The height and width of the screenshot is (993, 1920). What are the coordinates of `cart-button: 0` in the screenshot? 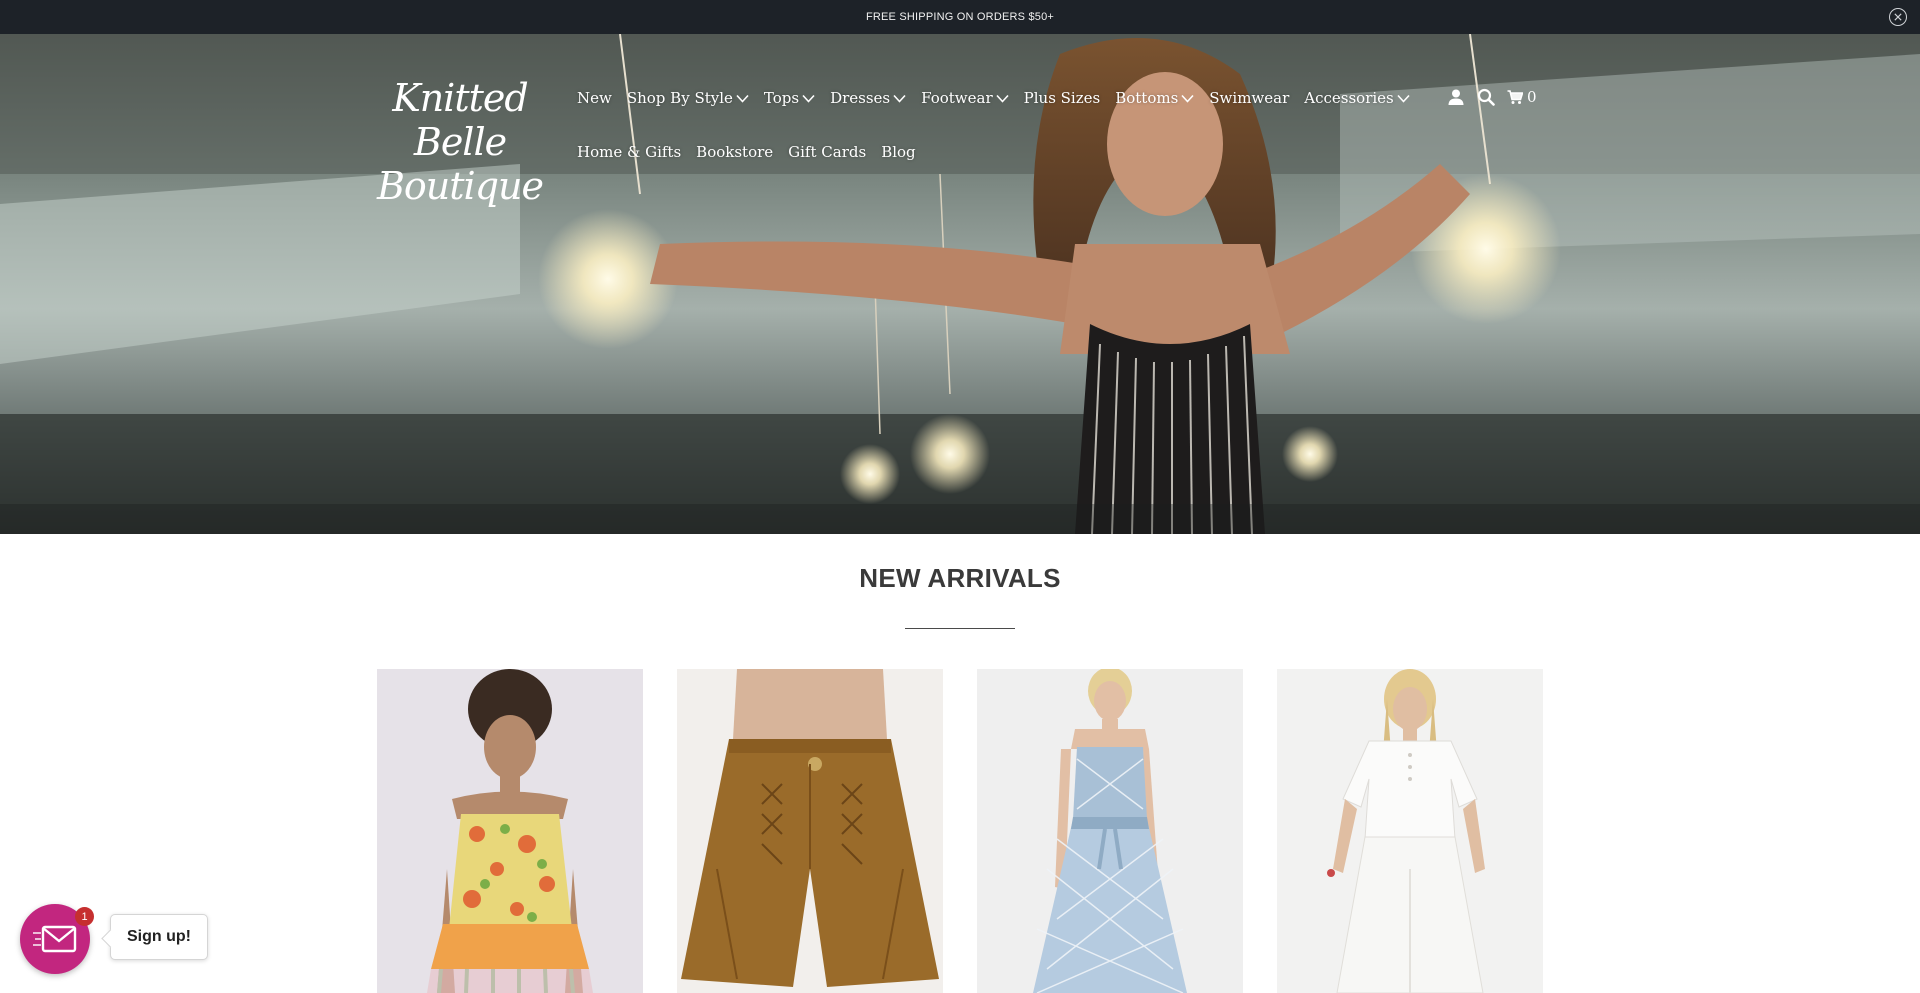 It's located at (1522, 97).